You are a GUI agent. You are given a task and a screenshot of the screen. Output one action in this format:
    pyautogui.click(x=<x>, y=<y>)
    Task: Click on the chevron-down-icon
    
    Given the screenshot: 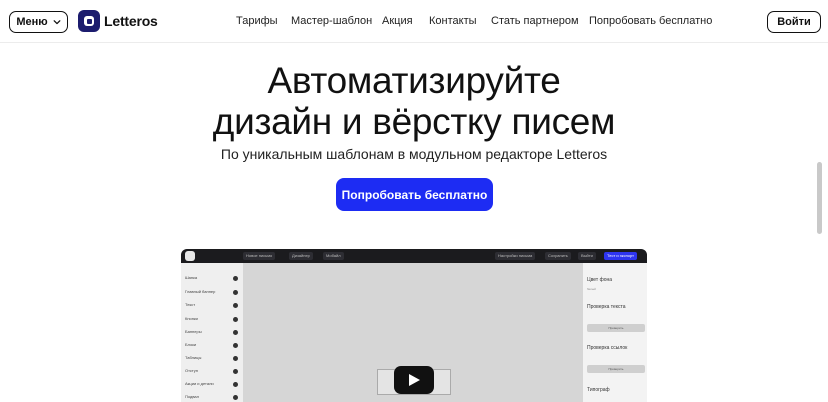 What is the action you would take?
    pyautogui.click(x=57, y=22)
    